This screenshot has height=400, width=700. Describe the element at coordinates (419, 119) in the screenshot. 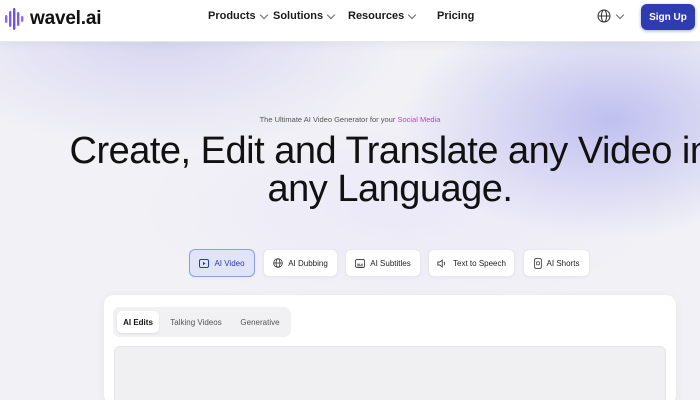

I see `tagline-accent: Social Media` at that location.